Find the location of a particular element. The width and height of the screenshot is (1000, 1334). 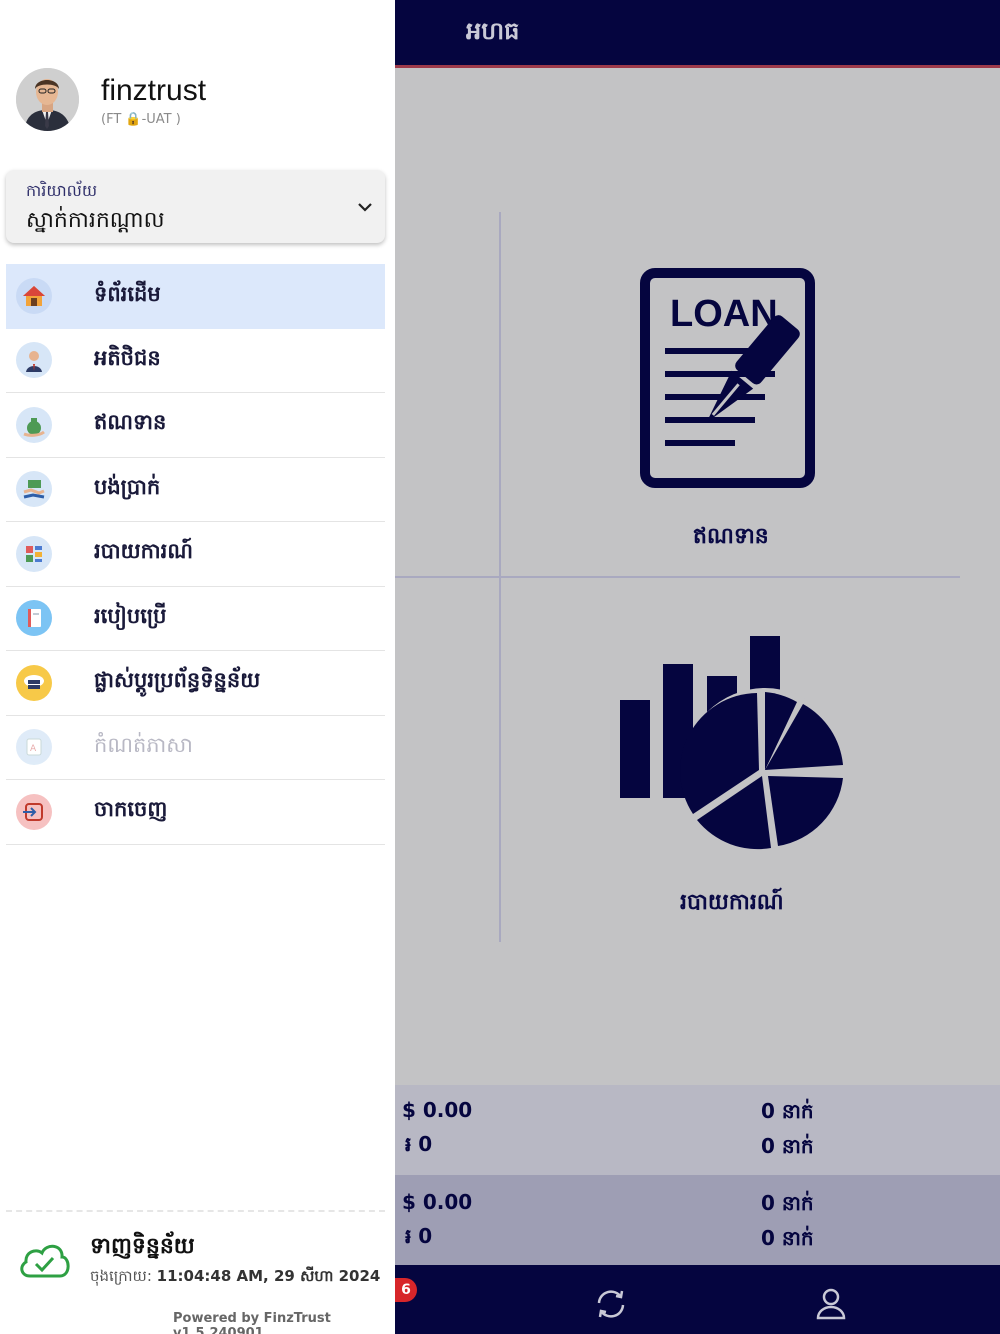

loan-money-bag-icon is located at coordinates (34, 424).